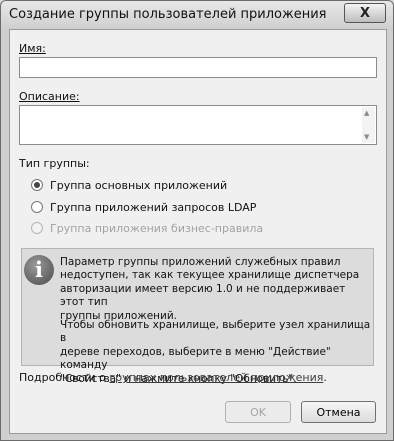 This screenshot has width=394, height=441. I want to click on details-link: группах пользователей приложения, so click(216, 377).